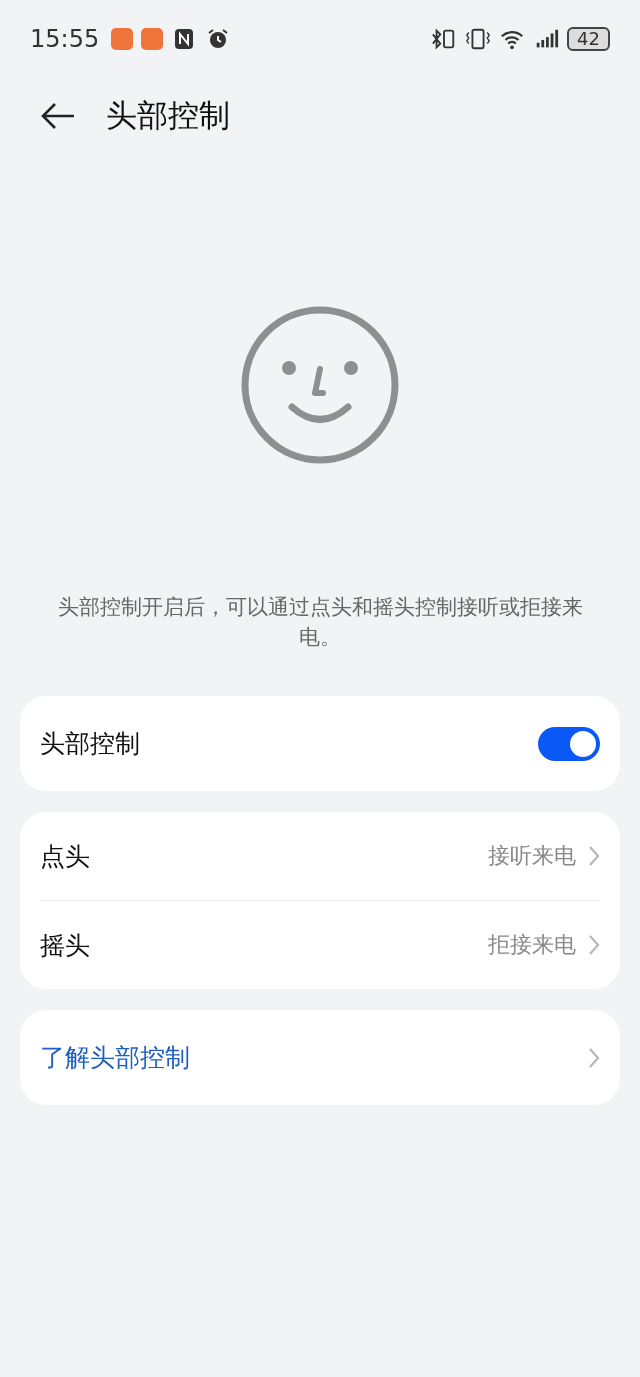  Describe the element at coordinates (320, 856) in the screenshot. I see `gesture-row: 点头 接听来电` at that location.